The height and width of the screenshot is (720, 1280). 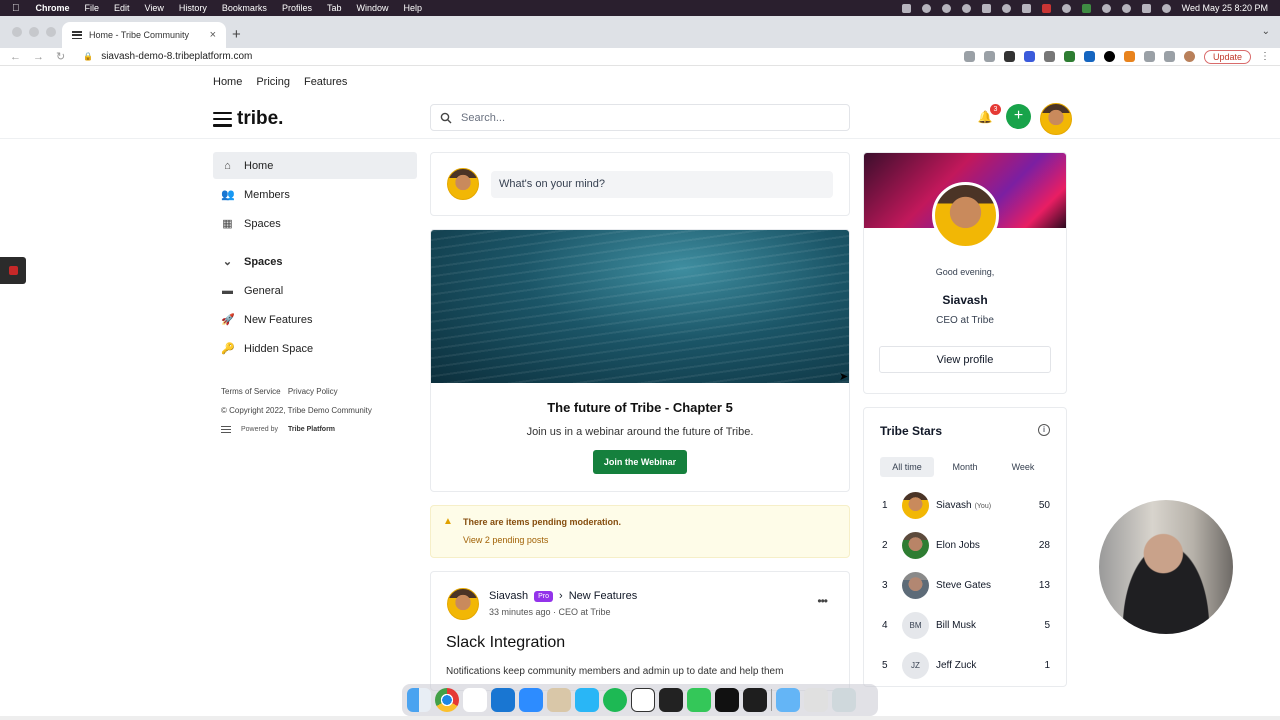 What do you see at coordinates (297, 8) in the screenshot?
I see `menu-profiles: Profiles` at bounding box center [297, 8].